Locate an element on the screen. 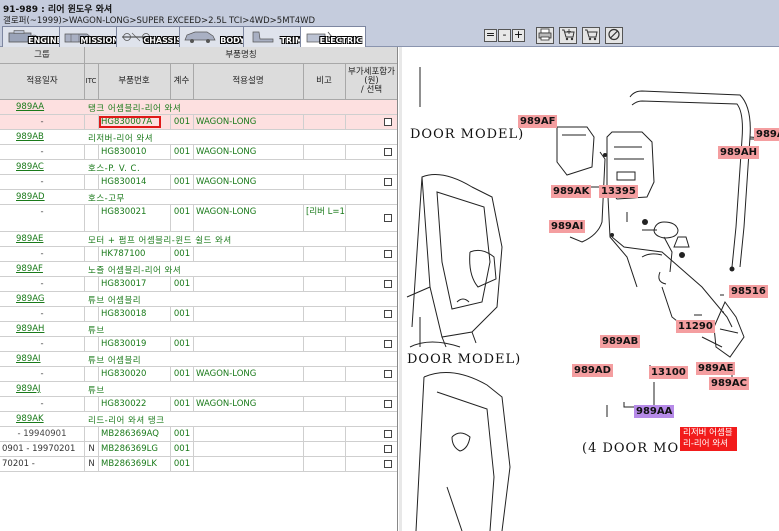 The image size is (779, 531). apply-date: - is located at coordinates (42, 182).